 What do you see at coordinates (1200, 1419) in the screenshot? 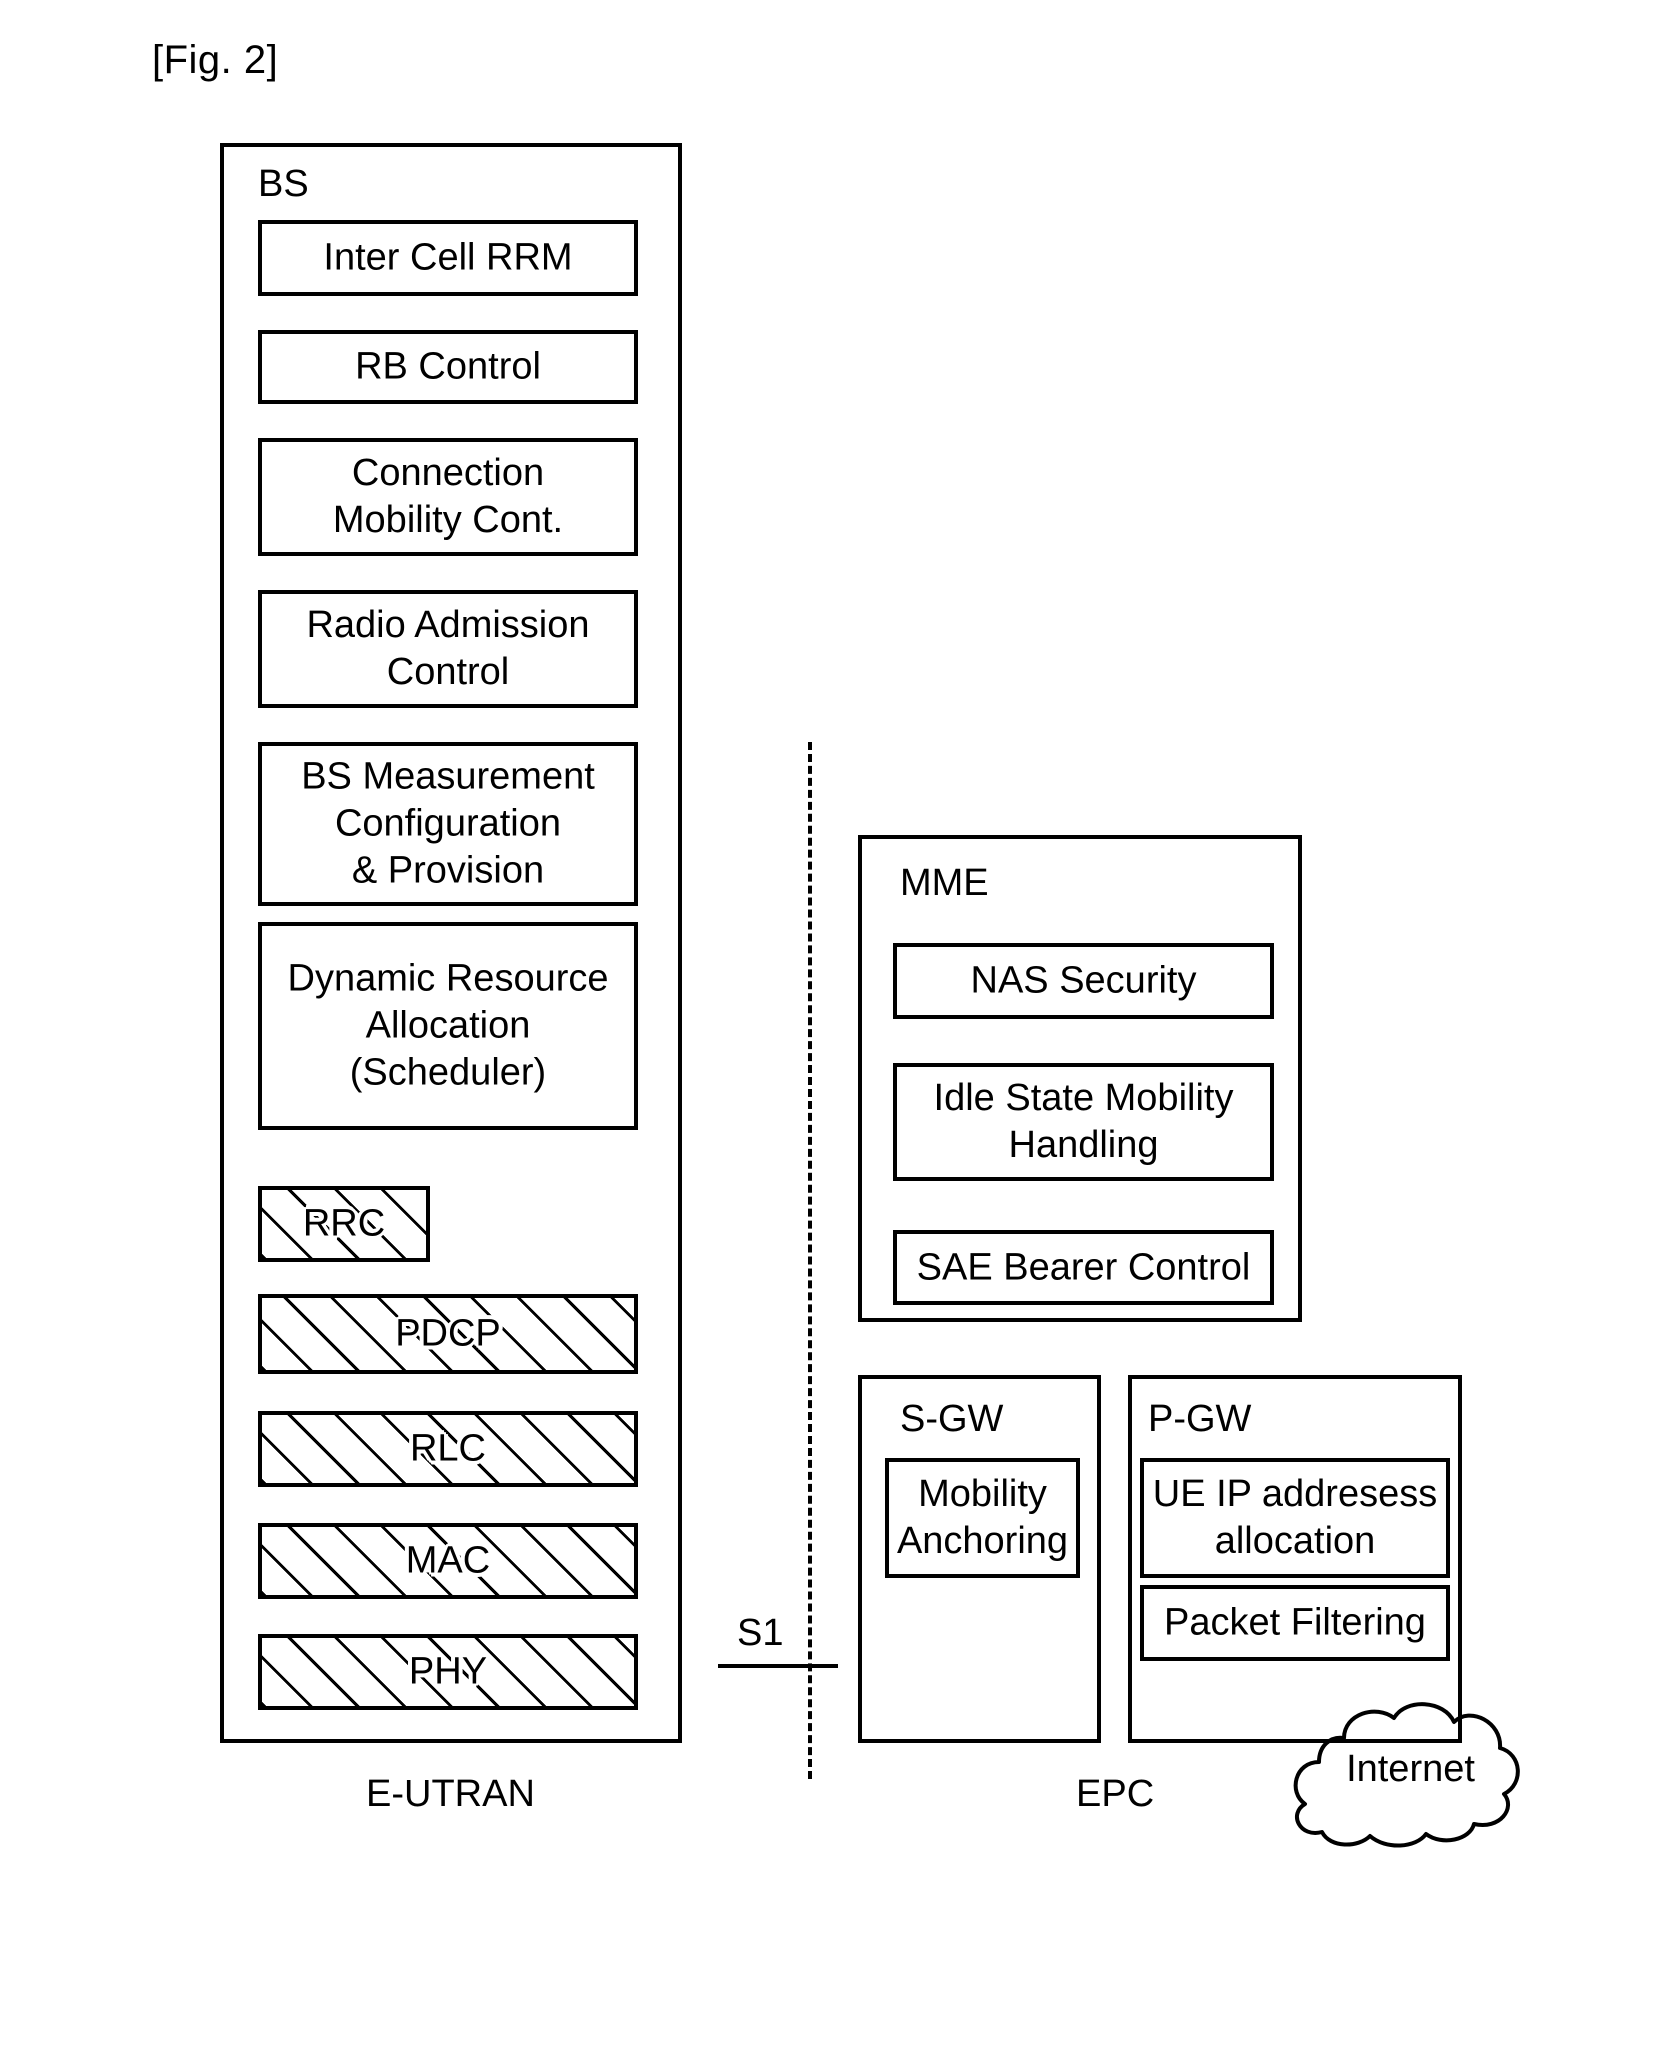
I see `pgw-title: P-GW` at bounding box center [1200, 1419].